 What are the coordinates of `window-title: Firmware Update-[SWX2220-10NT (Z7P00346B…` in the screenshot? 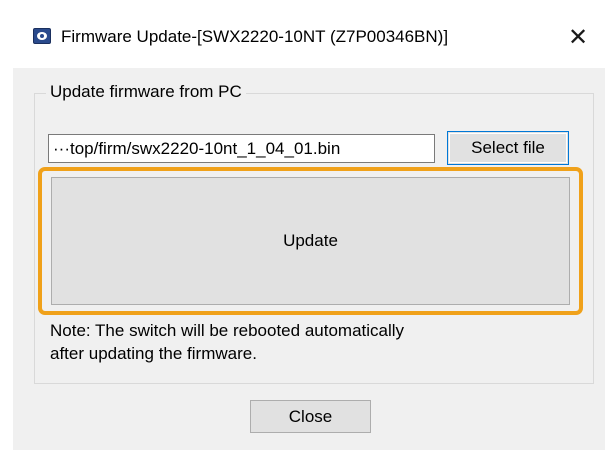 It's located at (255, 36).